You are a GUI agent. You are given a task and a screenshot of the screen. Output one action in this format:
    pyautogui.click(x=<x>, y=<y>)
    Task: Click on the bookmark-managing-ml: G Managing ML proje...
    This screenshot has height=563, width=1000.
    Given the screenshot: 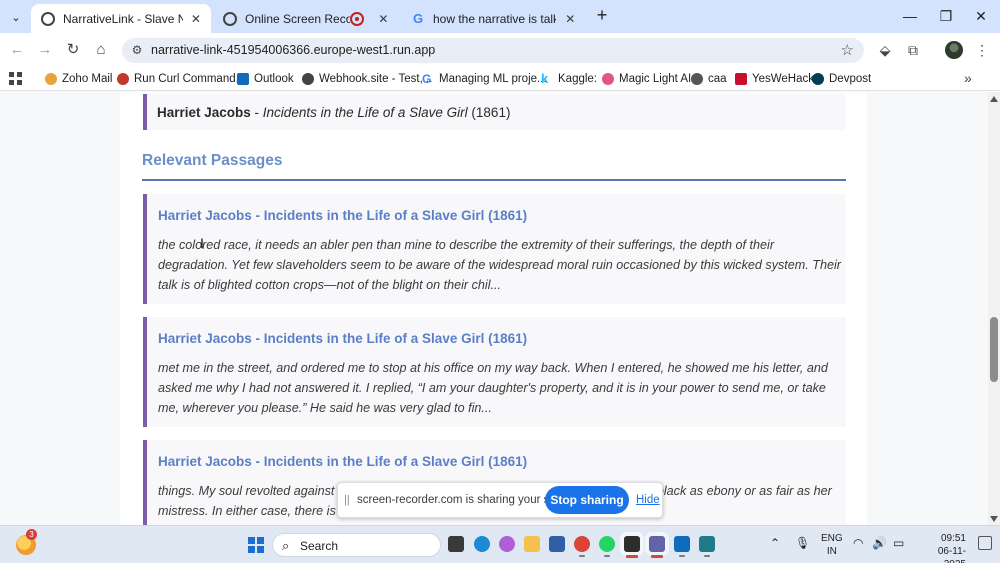 What is the action you would take?
    pyautogui.click(x=484, y=79)
    